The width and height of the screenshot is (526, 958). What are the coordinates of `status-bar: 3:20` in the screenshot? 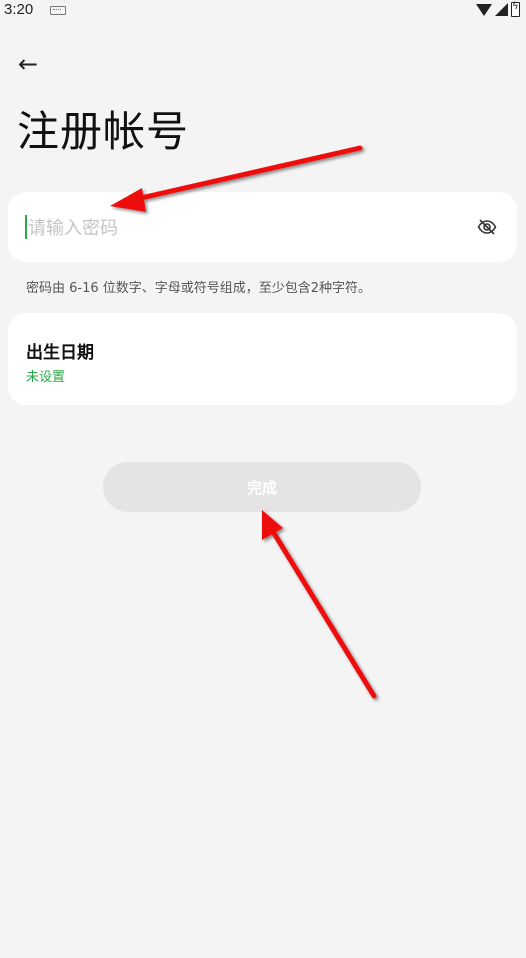 It's located at (263, 12).